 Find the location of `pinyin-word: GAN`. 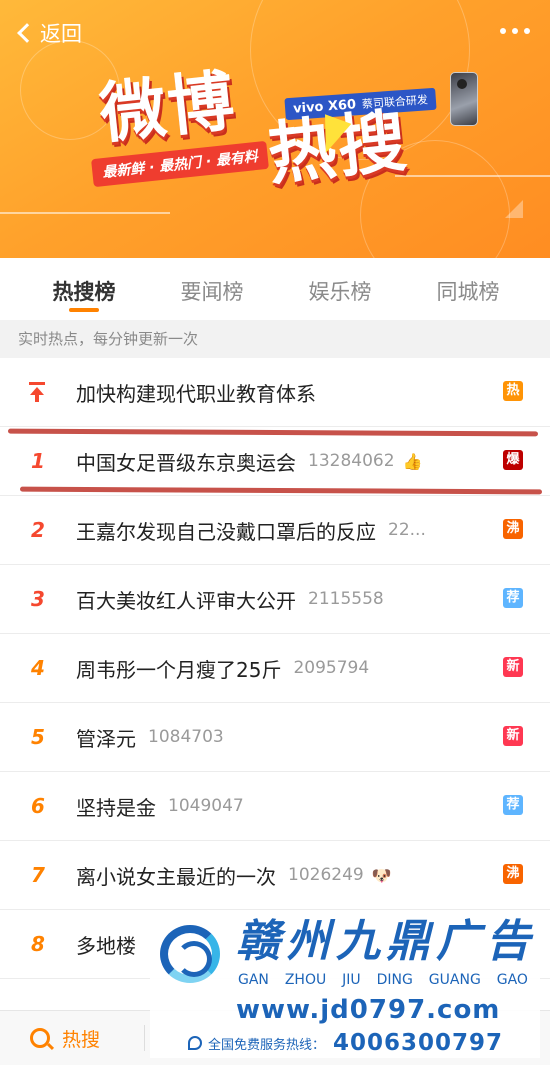

pinyin-word: GAN is located at coordinates (253, 980).